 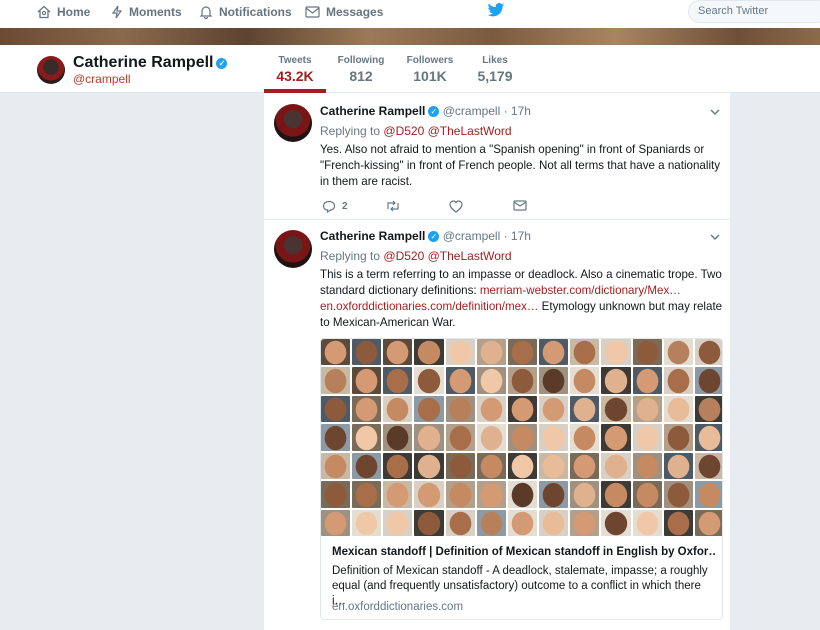 I want to click on stat-value: 101K, so click(x=430, y=76).